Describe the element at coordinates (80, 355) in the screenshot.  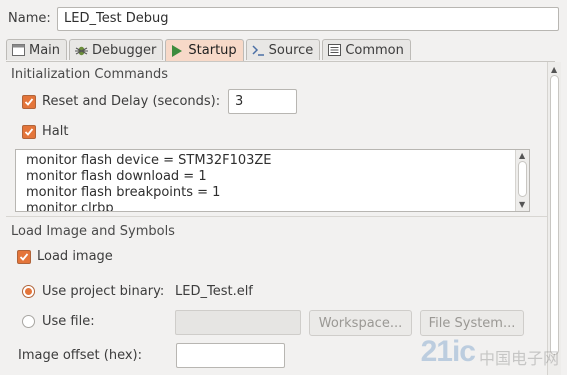
I see `image-offset-label: Image offset (hex):` at that location.